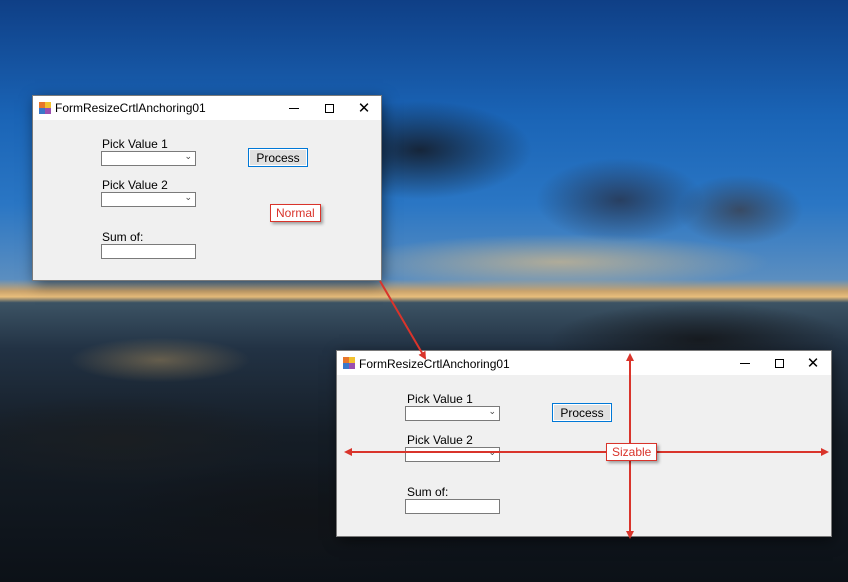  I want to click on transition-arrow, so click(403, 320).